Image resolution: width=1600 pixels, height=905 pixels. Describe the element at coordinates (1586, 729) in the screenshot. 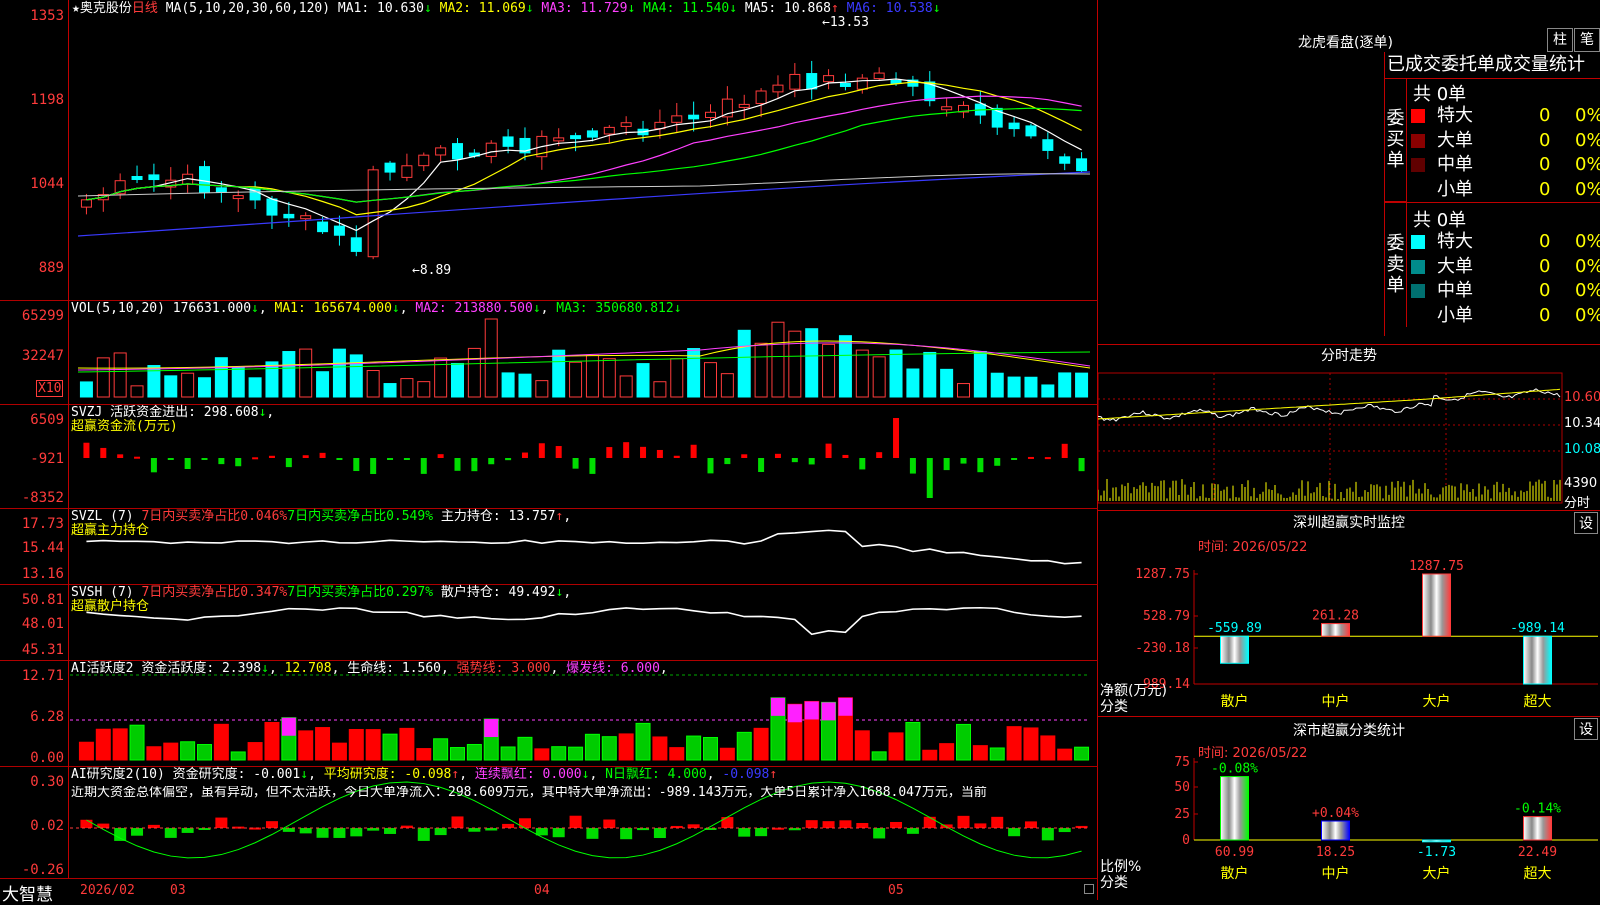

I see `sz-class-settings-button: 设` at that location.